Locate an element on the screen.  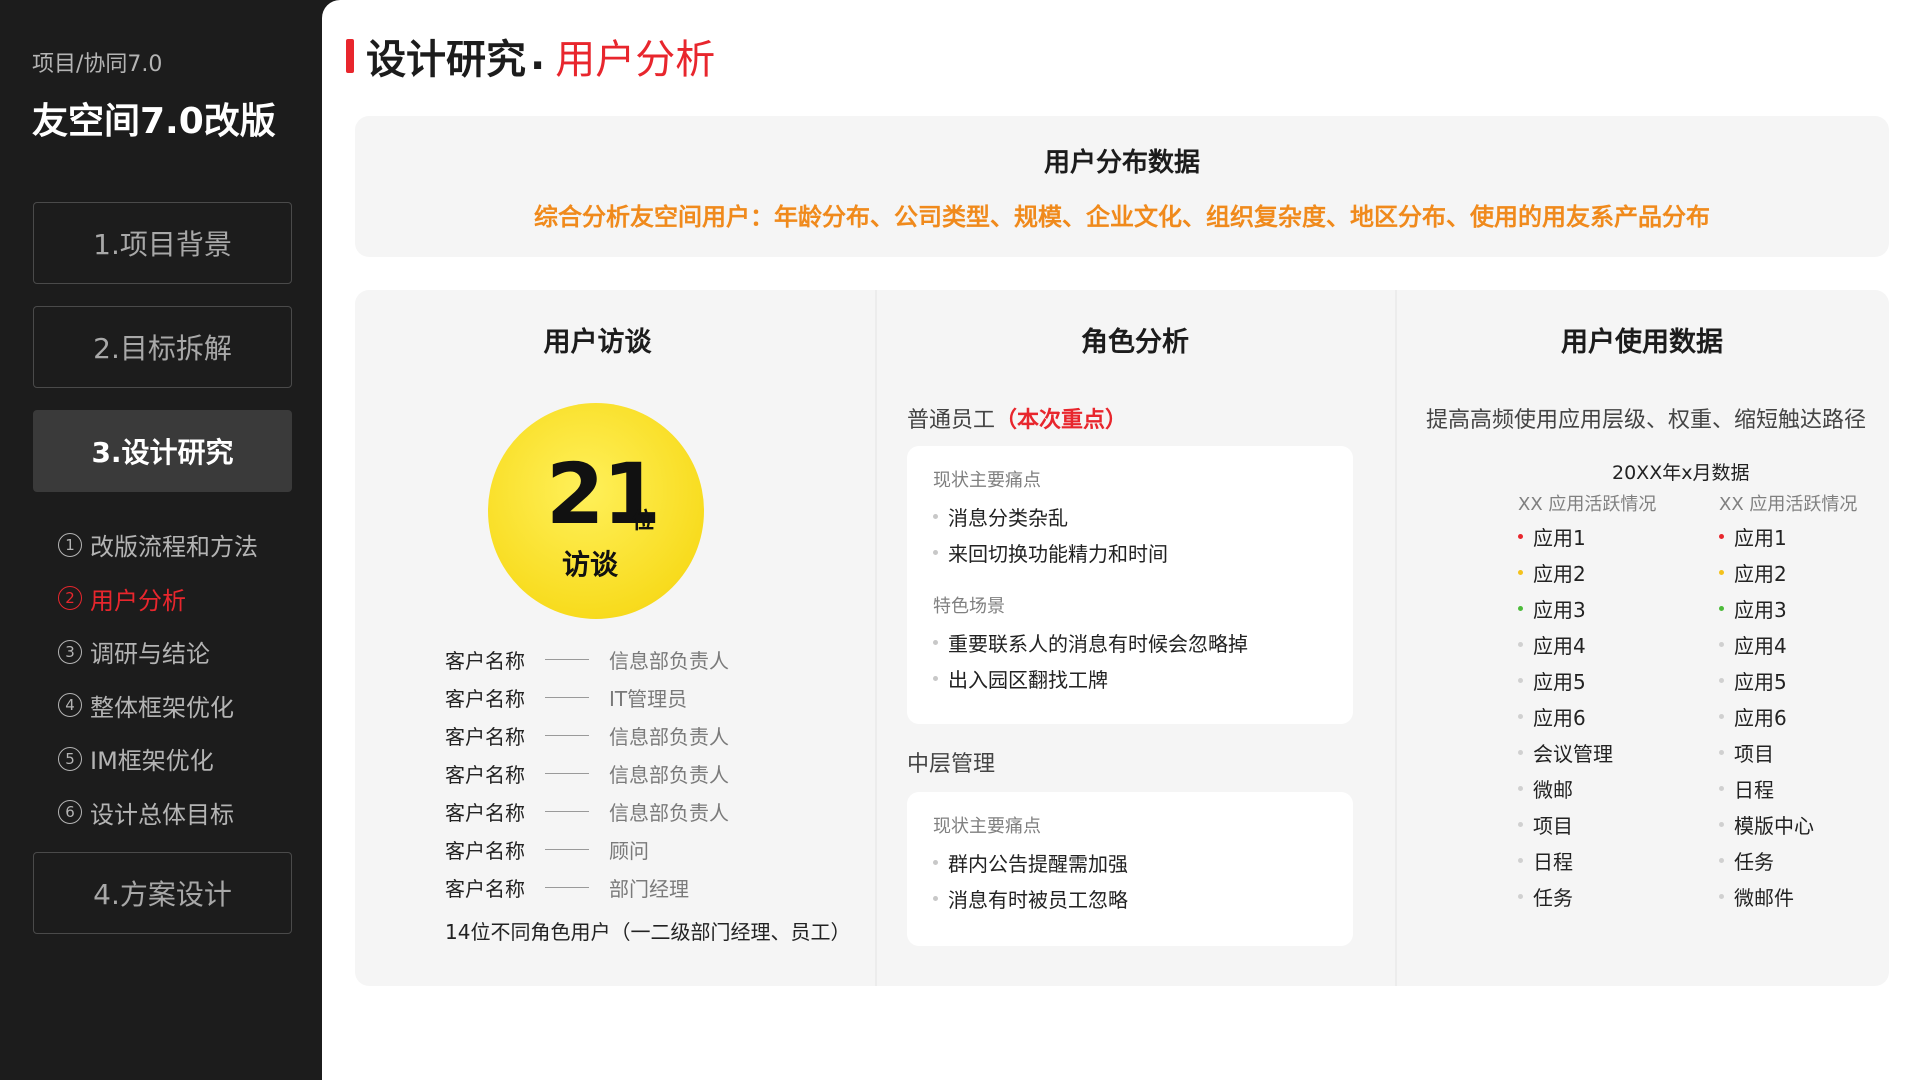
app-list: 应用1 应用2 应用3 应用4 应用5 应用6 会议管理 微邮 项目 日程 任务 is located at coordinates (1587, 716).